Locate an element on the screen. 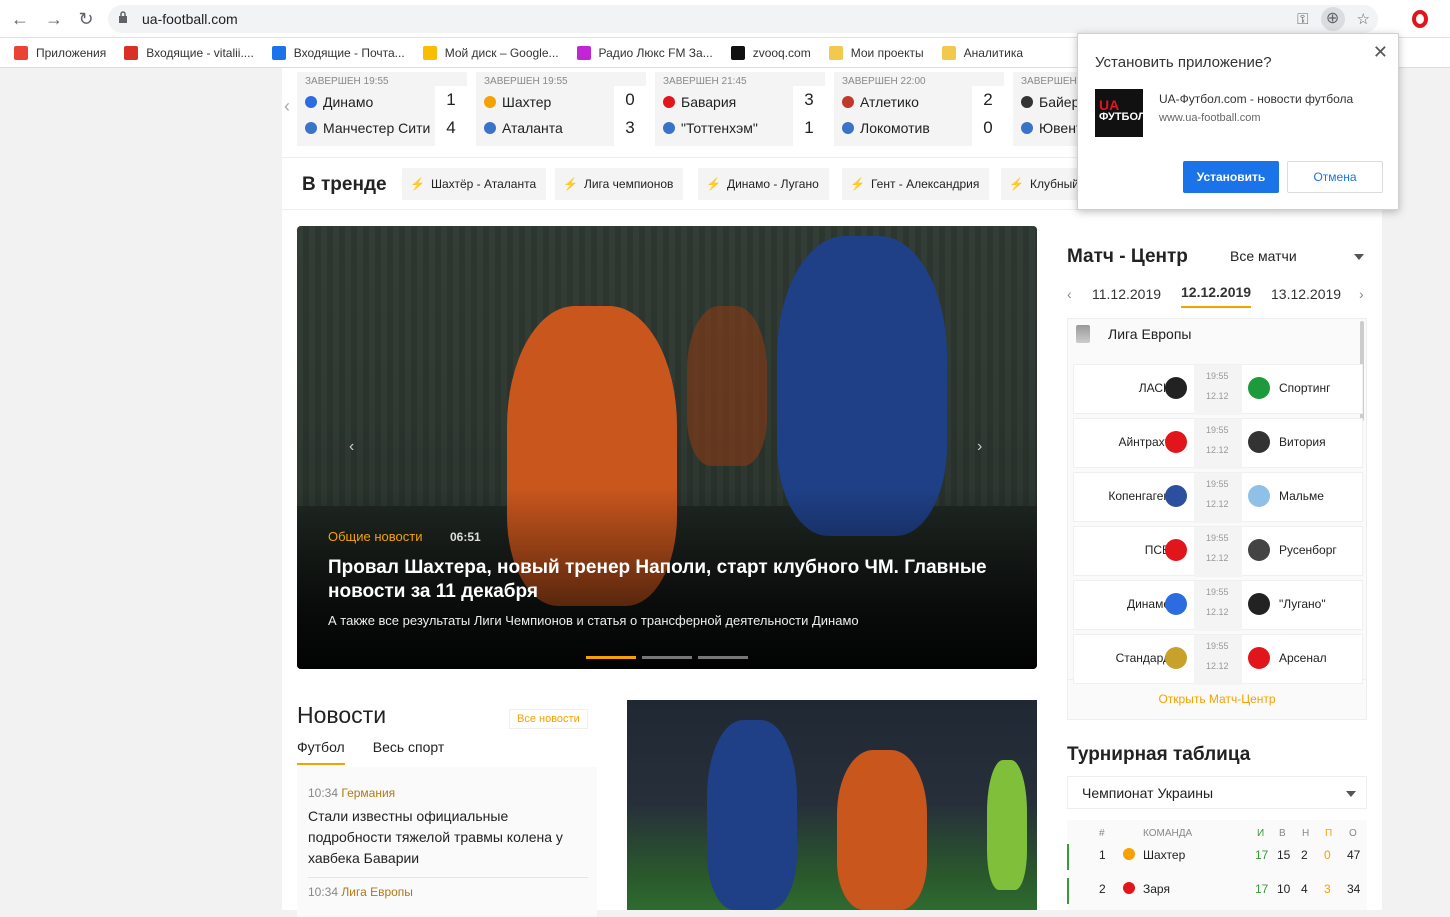  hero-next-icon: › is located at coordinates (979, 447).